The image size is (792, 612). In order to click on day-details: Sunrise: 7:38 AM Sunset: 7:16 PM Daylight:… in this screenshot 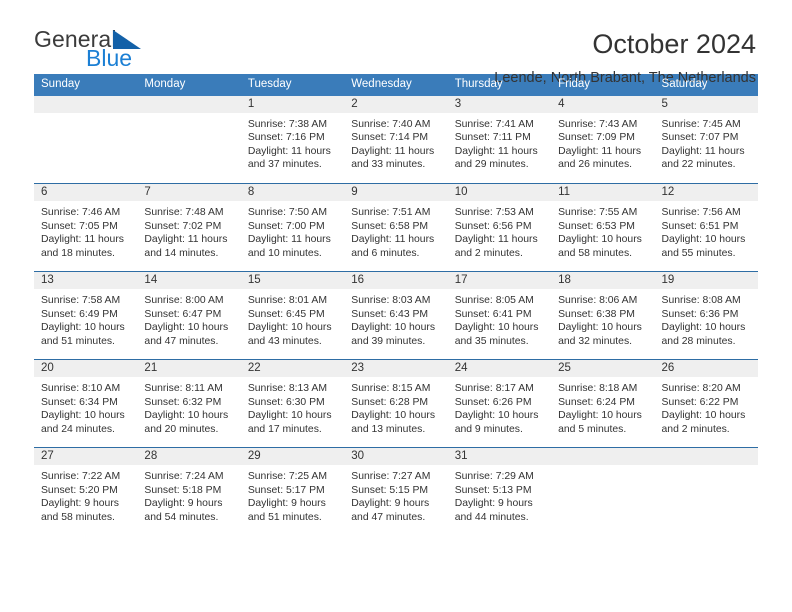, I will do `click(292, 142)`.